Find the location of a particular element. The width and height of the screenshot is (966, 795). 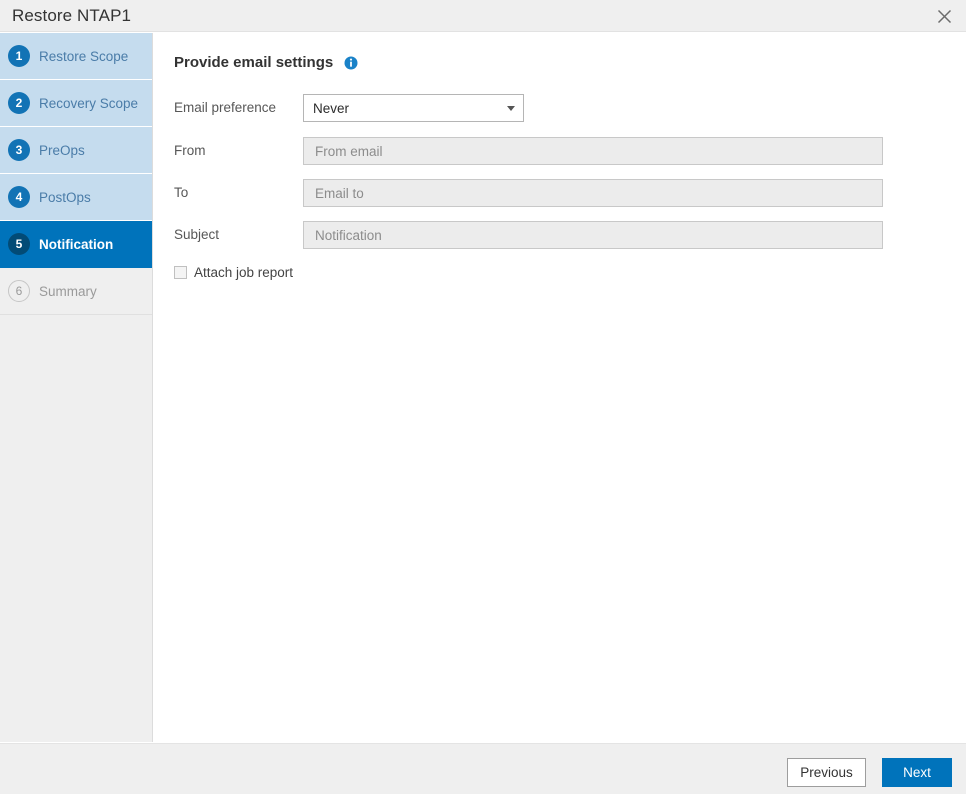

form-row-to: To is located at coordinates (560, 193).